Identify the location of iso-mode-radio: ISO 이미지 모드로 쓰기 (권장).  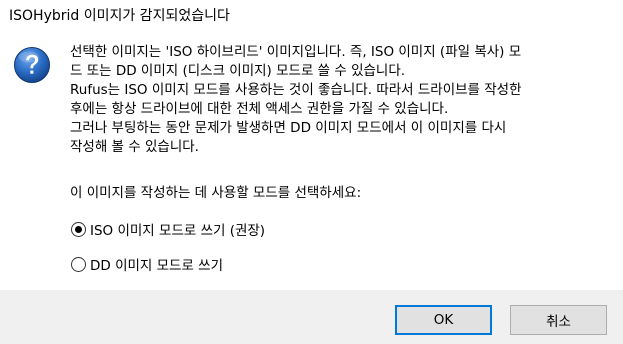
(168, 229).